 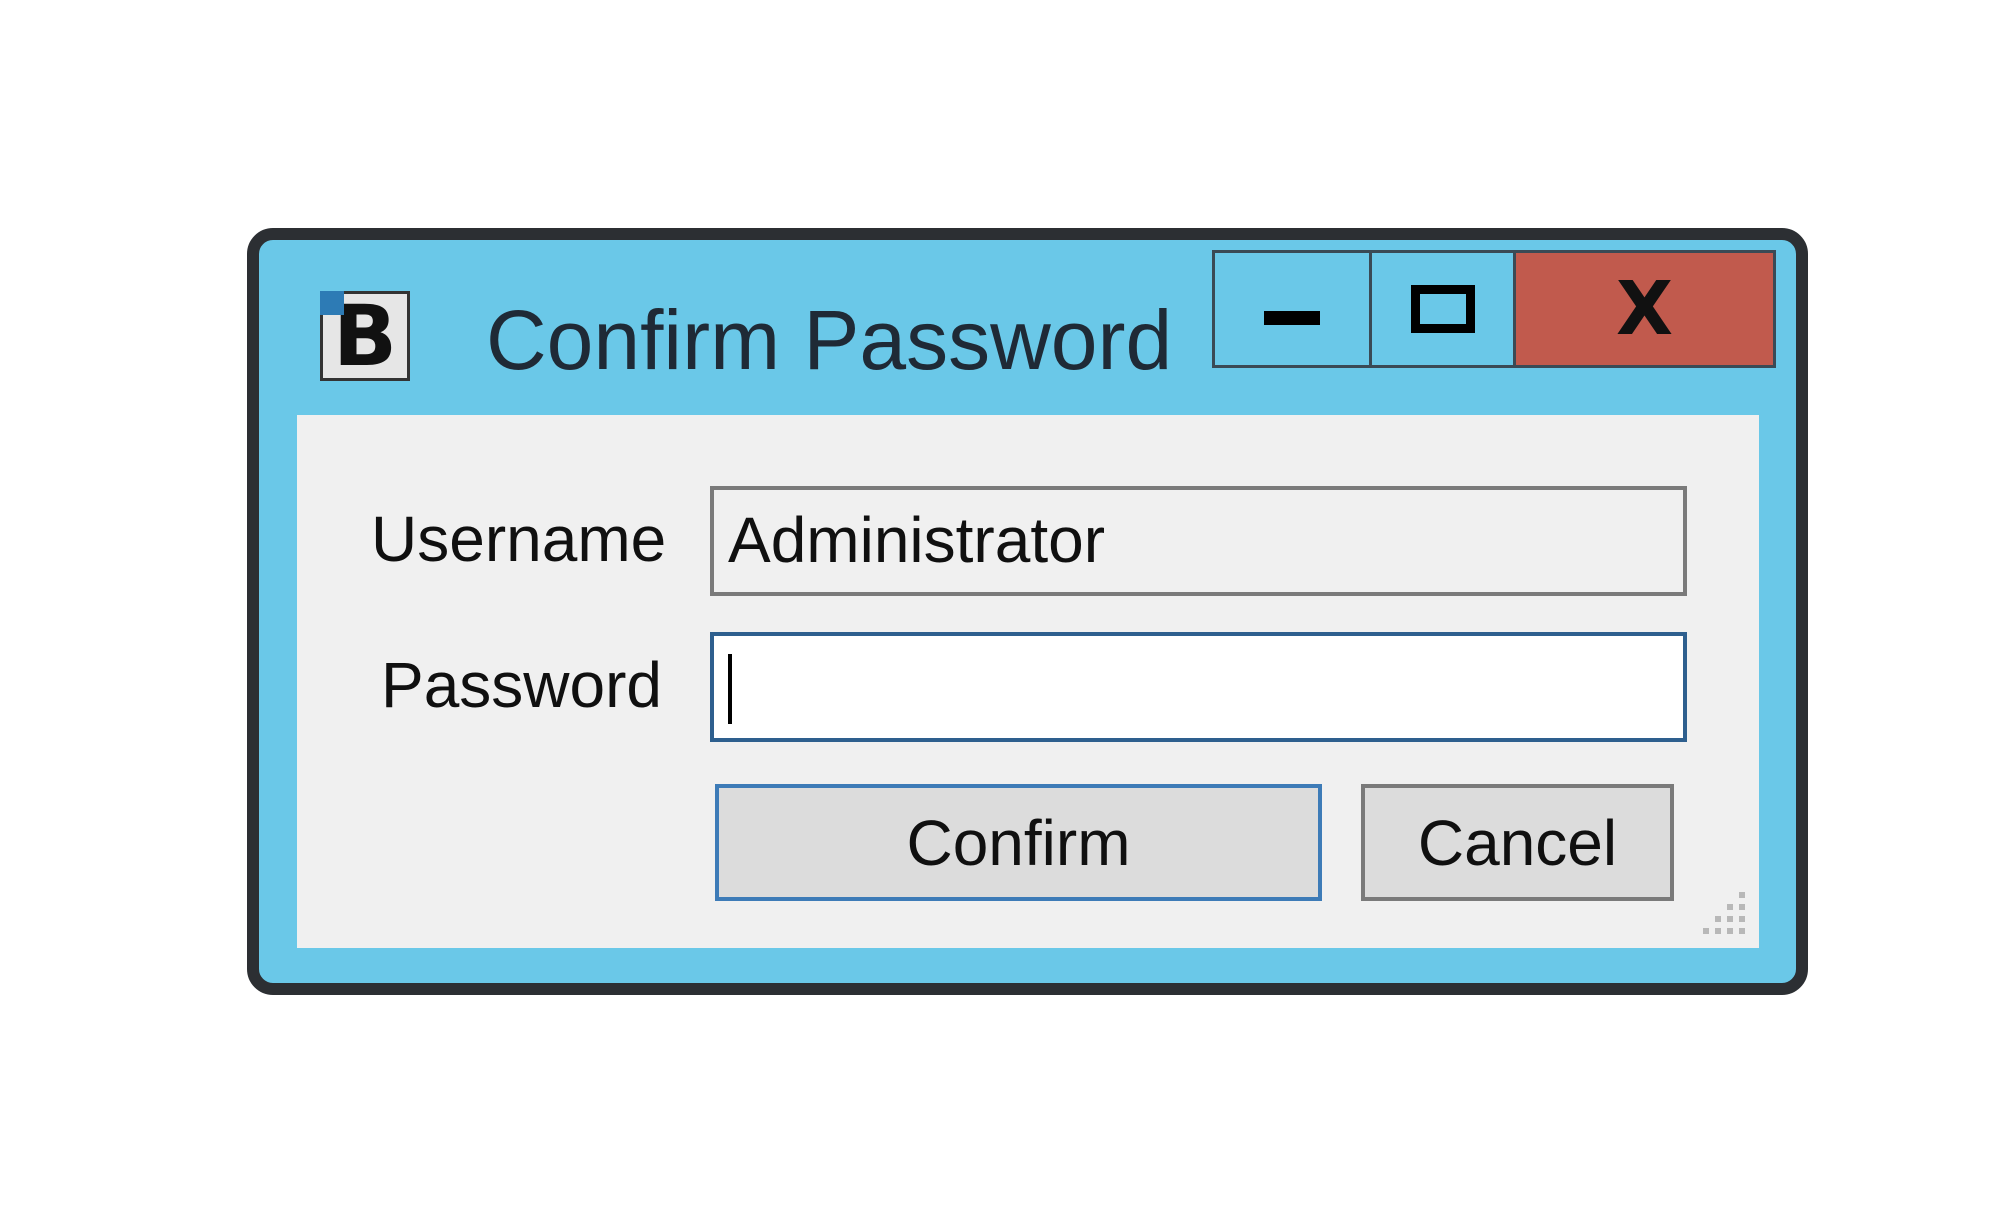 I want to click on username-value: Administrator, so click(x=916, y=540).